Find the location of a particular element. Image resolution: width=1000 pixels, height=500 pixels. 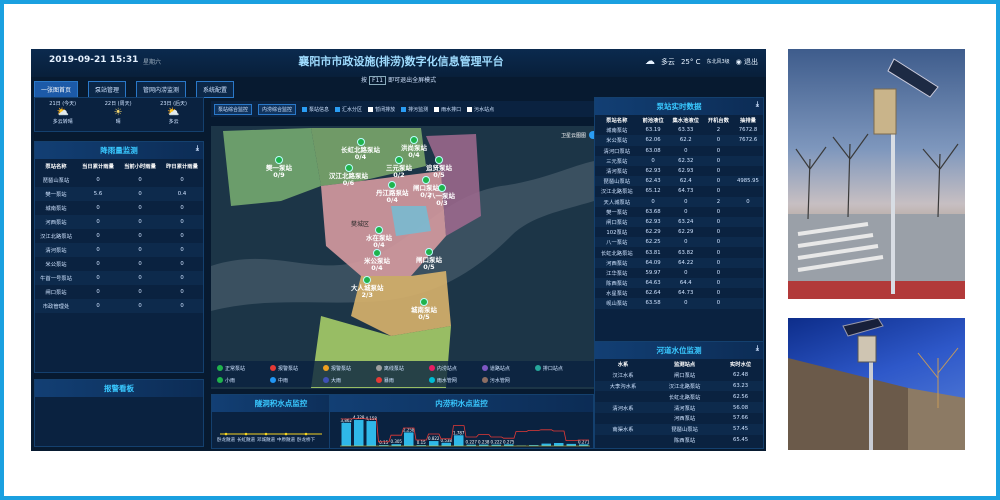

tab-home: 一张图首页 is located at coordinates (56, 89).